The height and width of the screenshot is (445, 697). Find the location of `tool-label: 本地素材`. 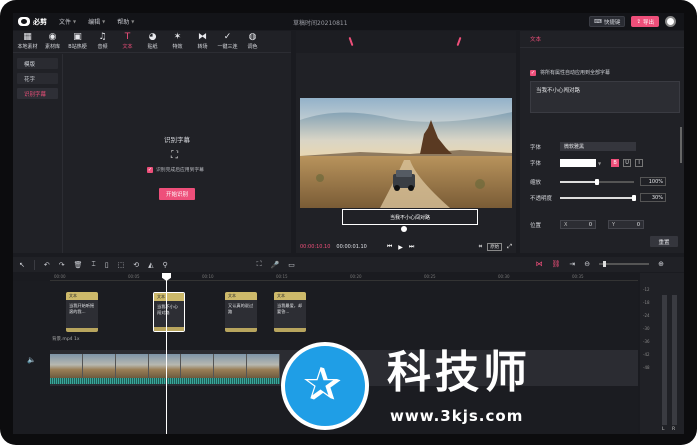

tool-label: 本地素材 is located at coordinates (27, 47).